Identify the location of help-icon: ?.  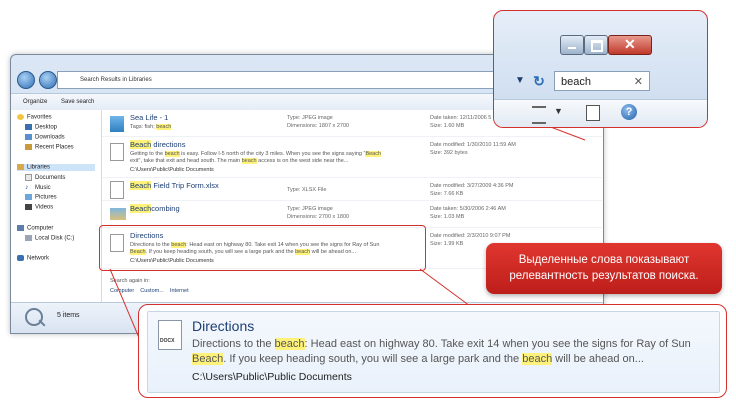
(629, 112).